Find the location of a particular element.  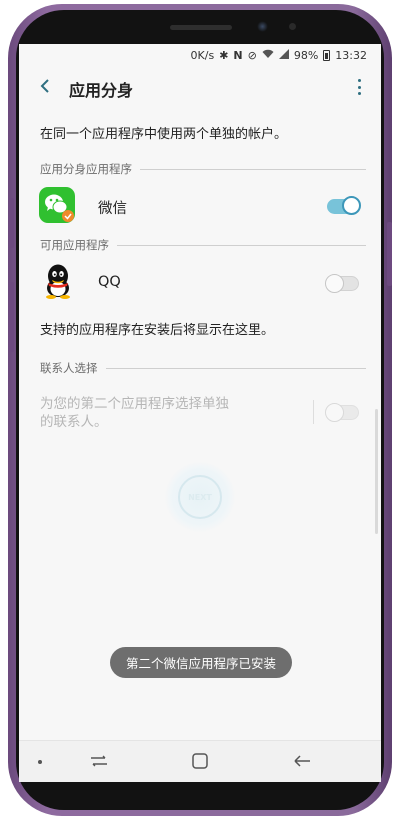

section-header-label: 应用分身应用程序 is located at coordinates (86, 169).